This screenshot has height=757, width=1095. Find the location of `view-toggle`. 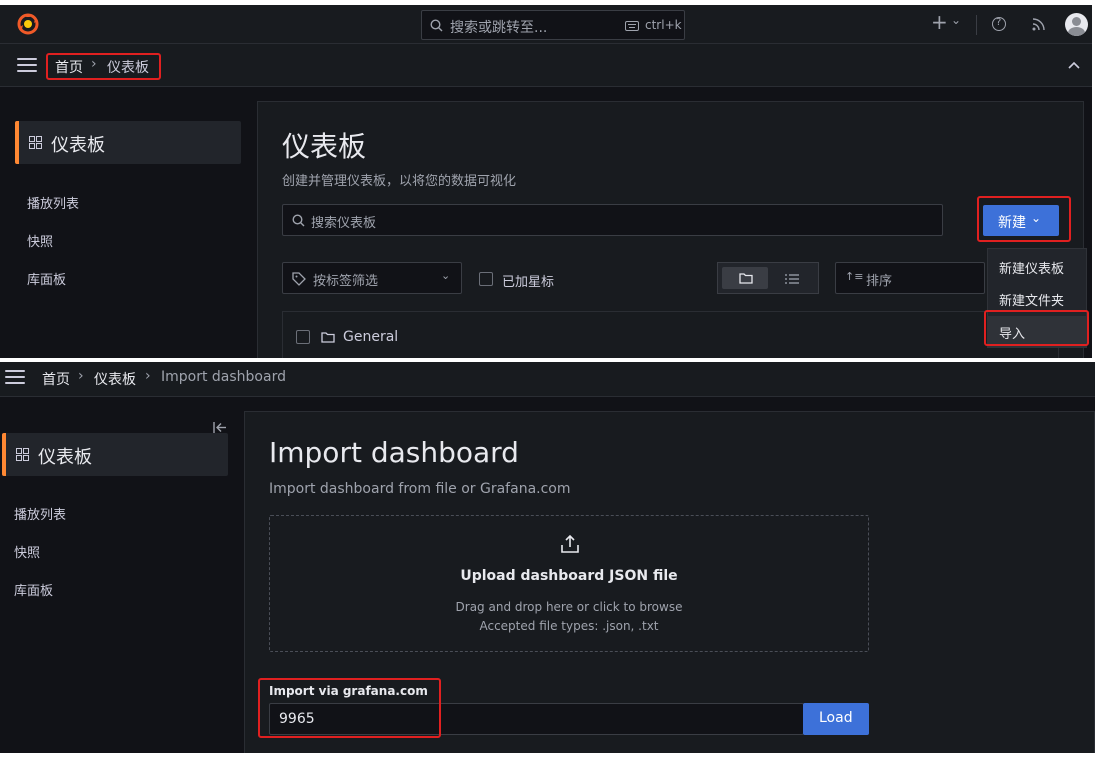

view-toggle is located at coordinates (768, 278).